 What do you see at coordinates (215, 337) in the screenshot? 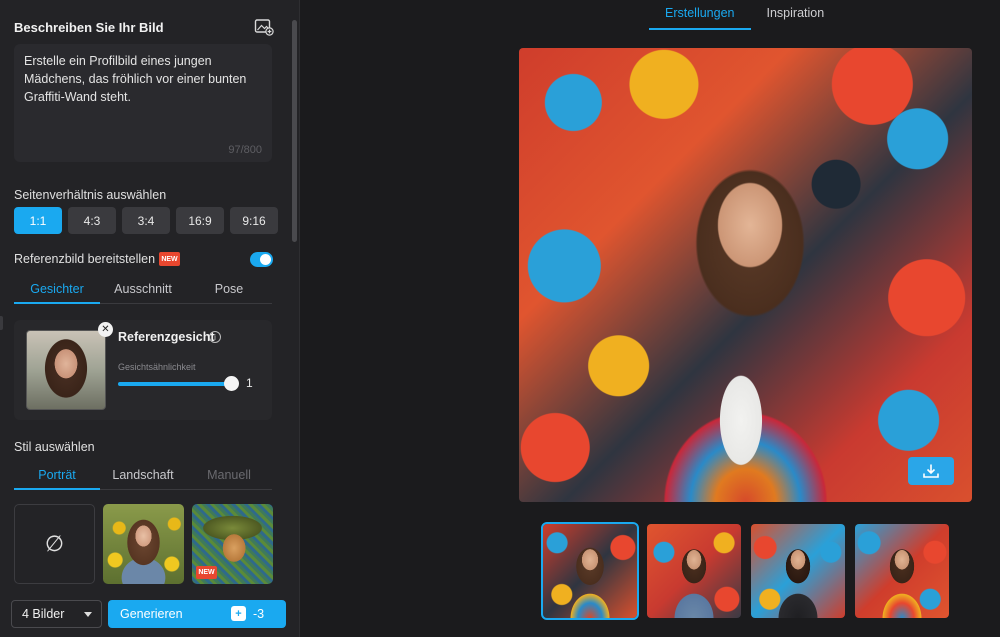
I see `info-icon: i` at bounding box center [215, 337].